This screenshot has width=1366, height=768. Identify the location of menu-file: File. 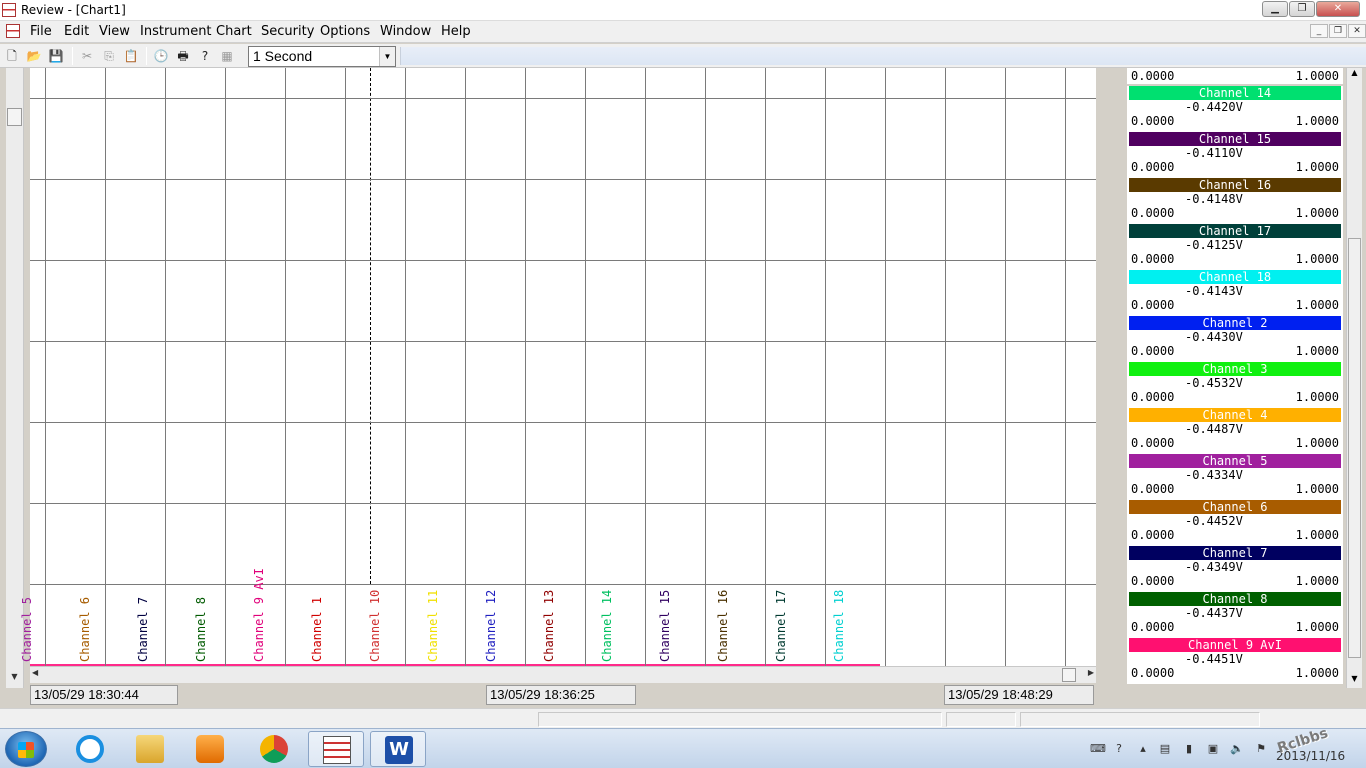
(41, 31).